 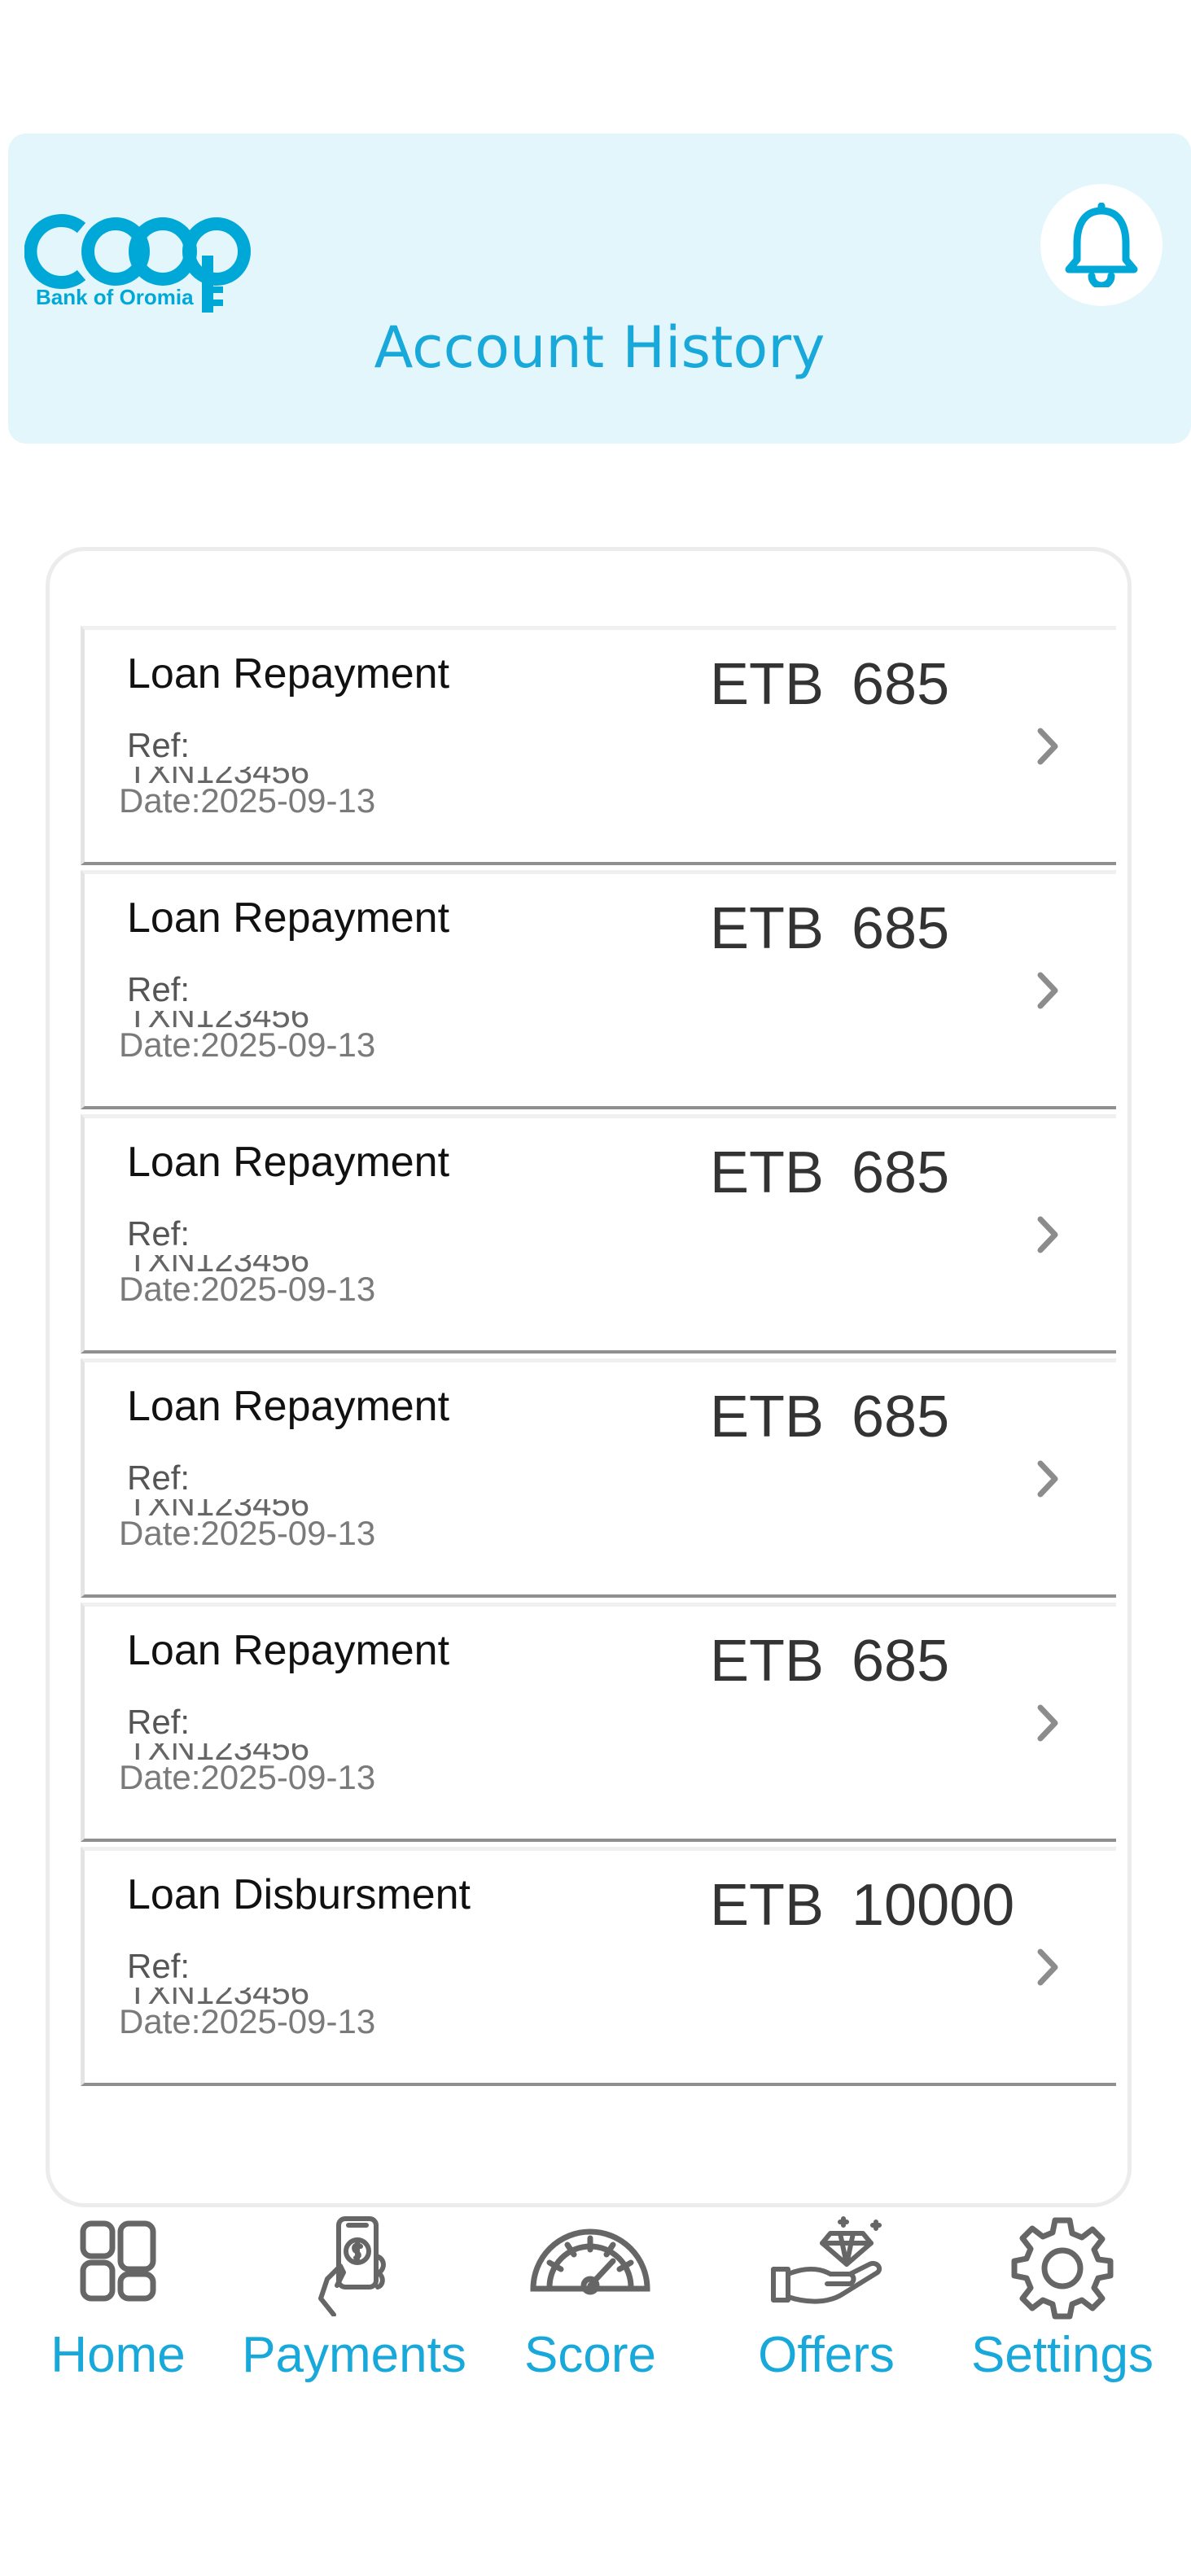 I want to click on bottom-navigation: Home Payments Score Offers Settings, so click(x=595, y=2311).